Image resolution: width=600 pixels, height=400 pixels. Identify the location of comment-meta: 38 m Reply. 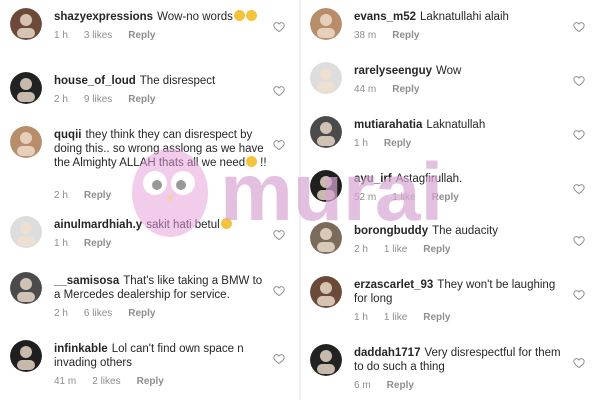
(394, 35).